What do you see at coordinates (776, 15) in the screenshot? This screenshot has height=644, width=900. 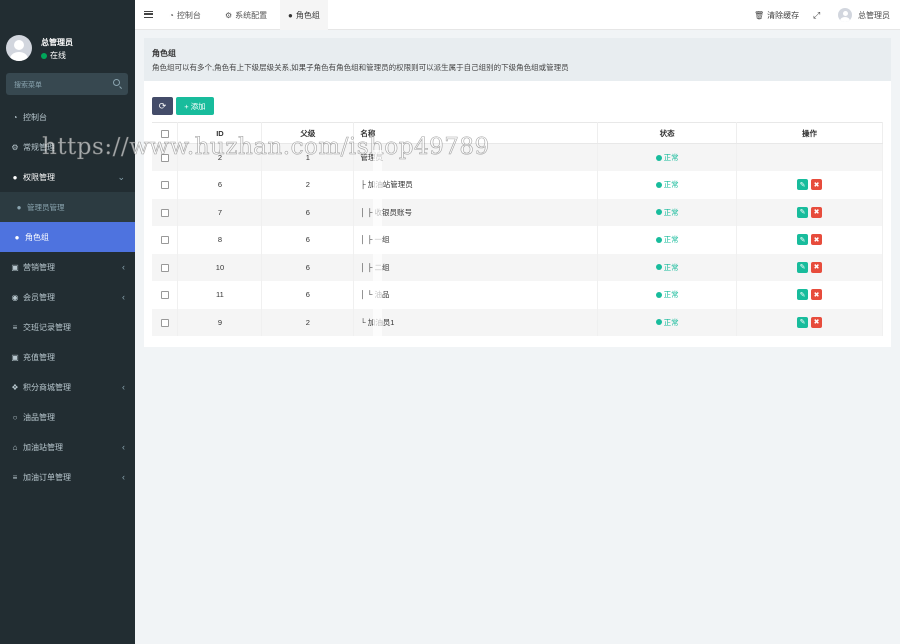 I see `clear-cache-button: 🗑 清除缓存` at bounding box center [776, 15].